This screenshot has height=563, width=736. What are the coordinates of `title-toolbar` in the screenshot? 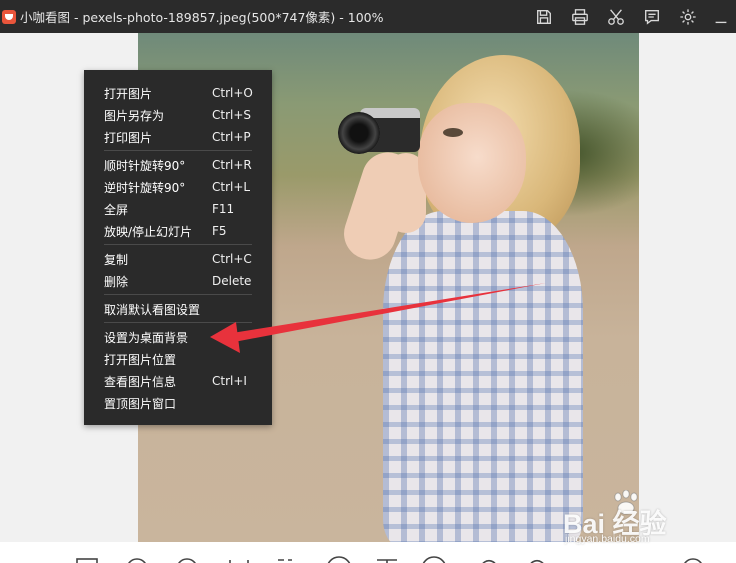 It's located at (631, 16).